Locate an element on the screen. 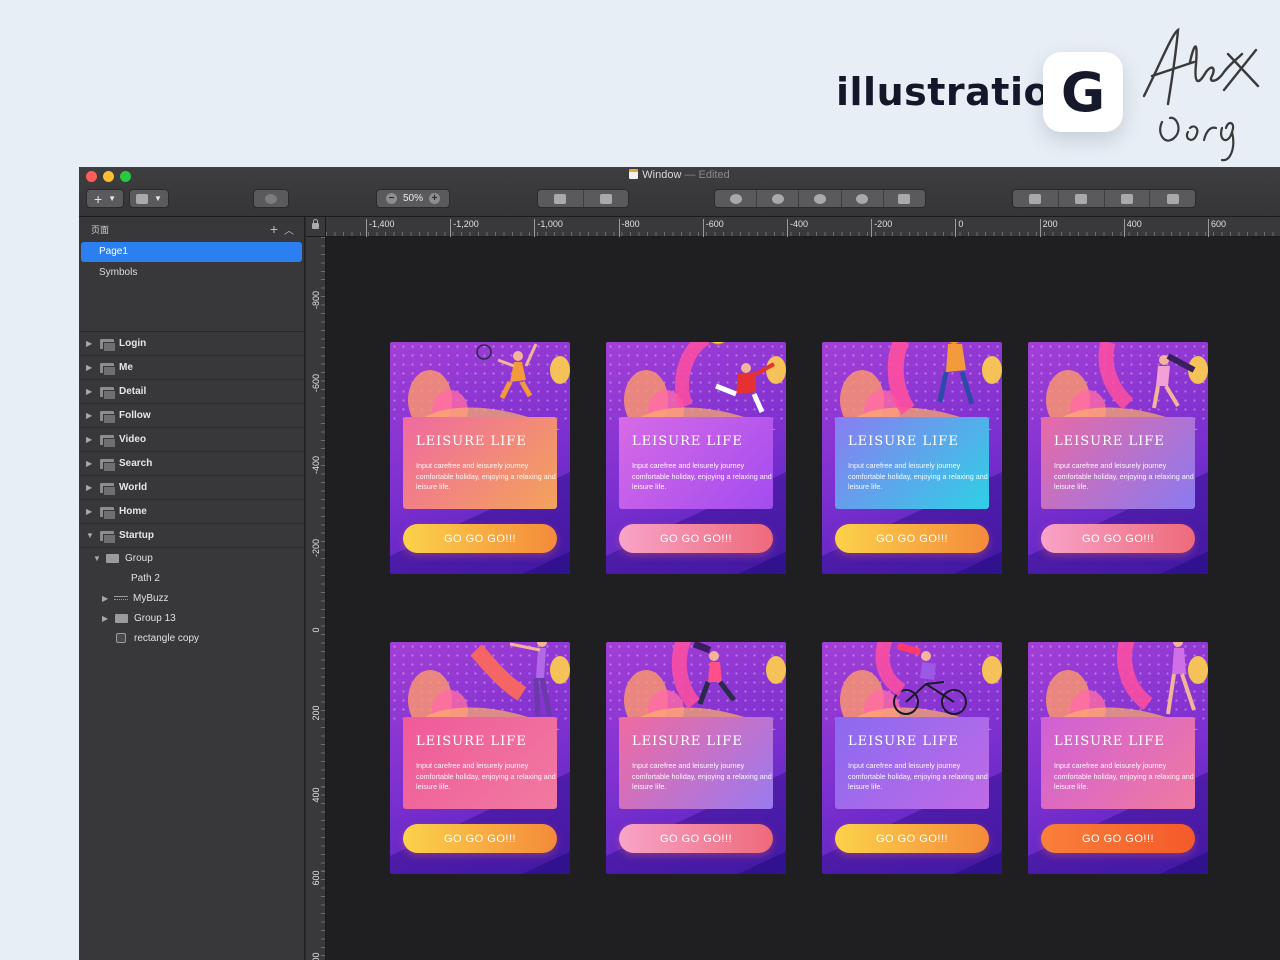 The image size is (1280, 960). layer-label: Path 2 is located at coordinates (145, 578).